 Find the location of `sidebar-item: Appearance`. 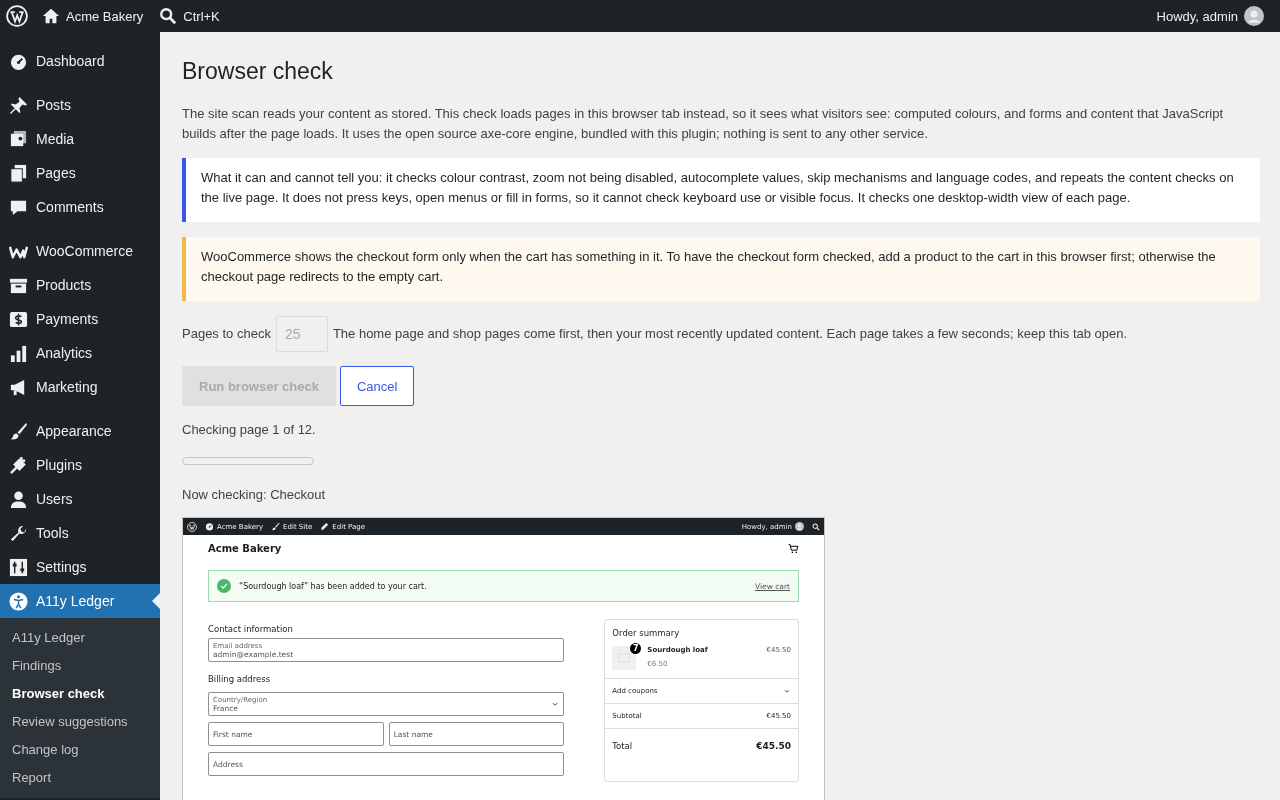

sidebar-item: Appearance is located at coordinates (80, 431).